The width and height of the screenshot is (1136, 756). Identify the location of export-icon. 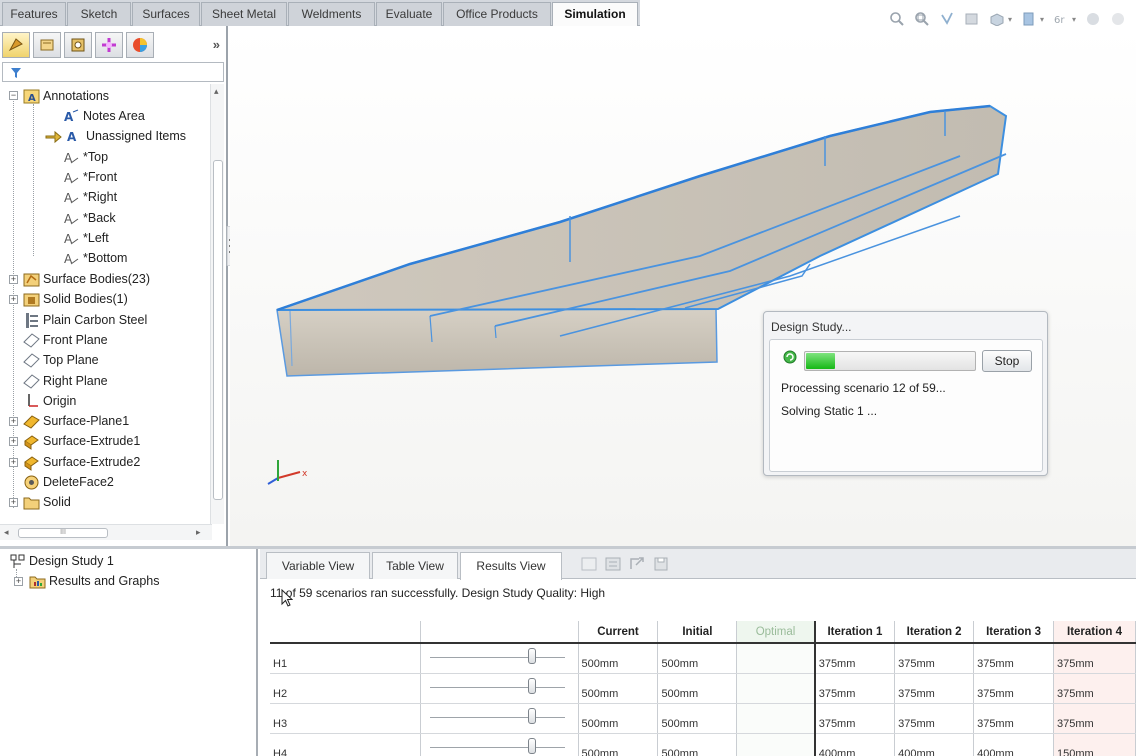
(637, 564).